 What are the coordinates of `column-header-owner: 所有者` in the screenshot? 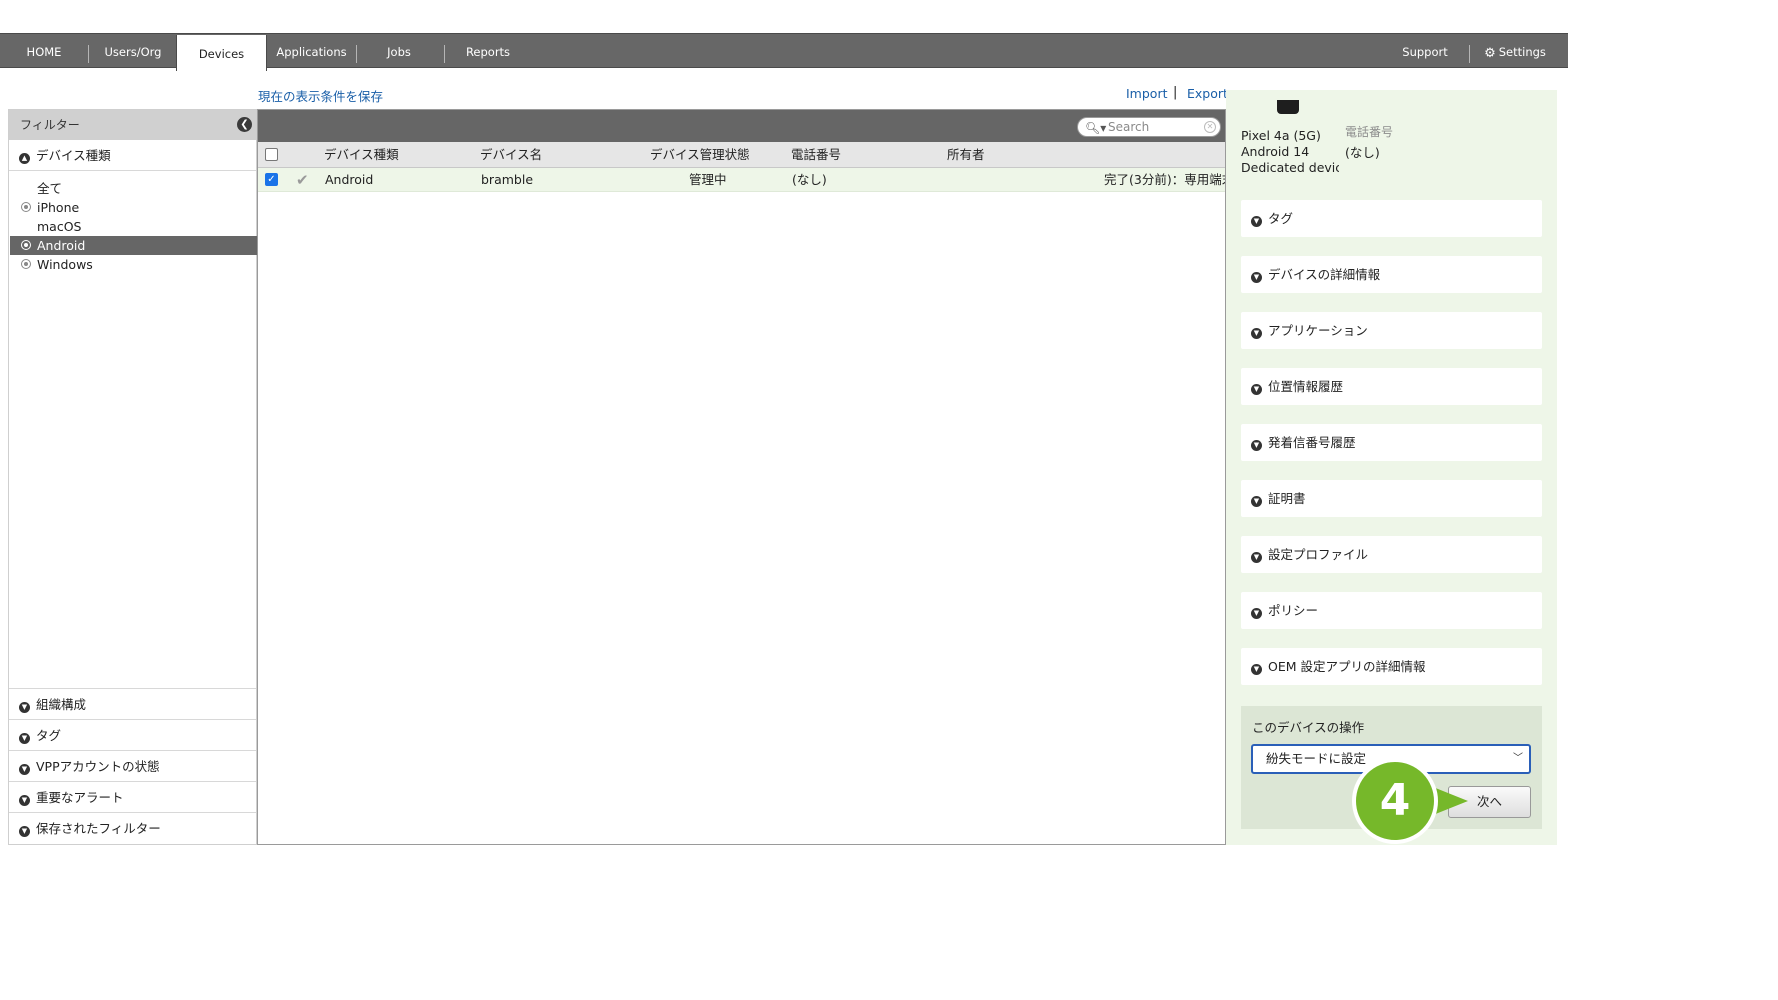 It's located at (966, 155).